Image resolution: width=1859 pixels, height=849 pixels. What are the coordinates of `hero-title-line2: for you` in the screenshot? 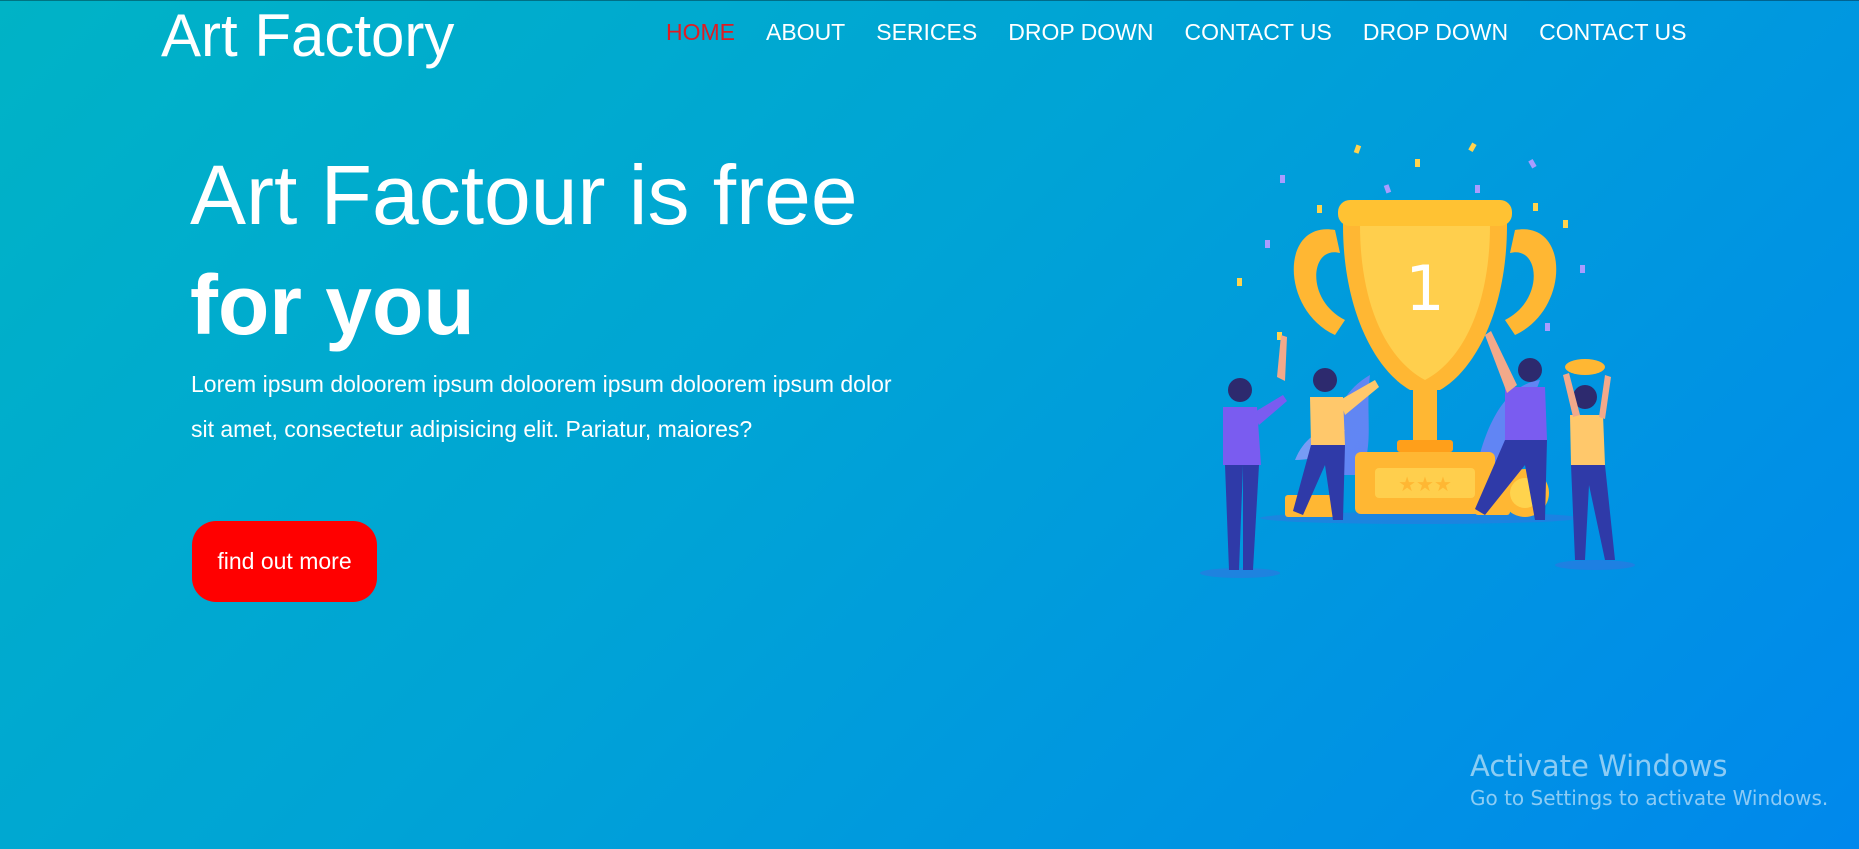 It's located at (332, 305).